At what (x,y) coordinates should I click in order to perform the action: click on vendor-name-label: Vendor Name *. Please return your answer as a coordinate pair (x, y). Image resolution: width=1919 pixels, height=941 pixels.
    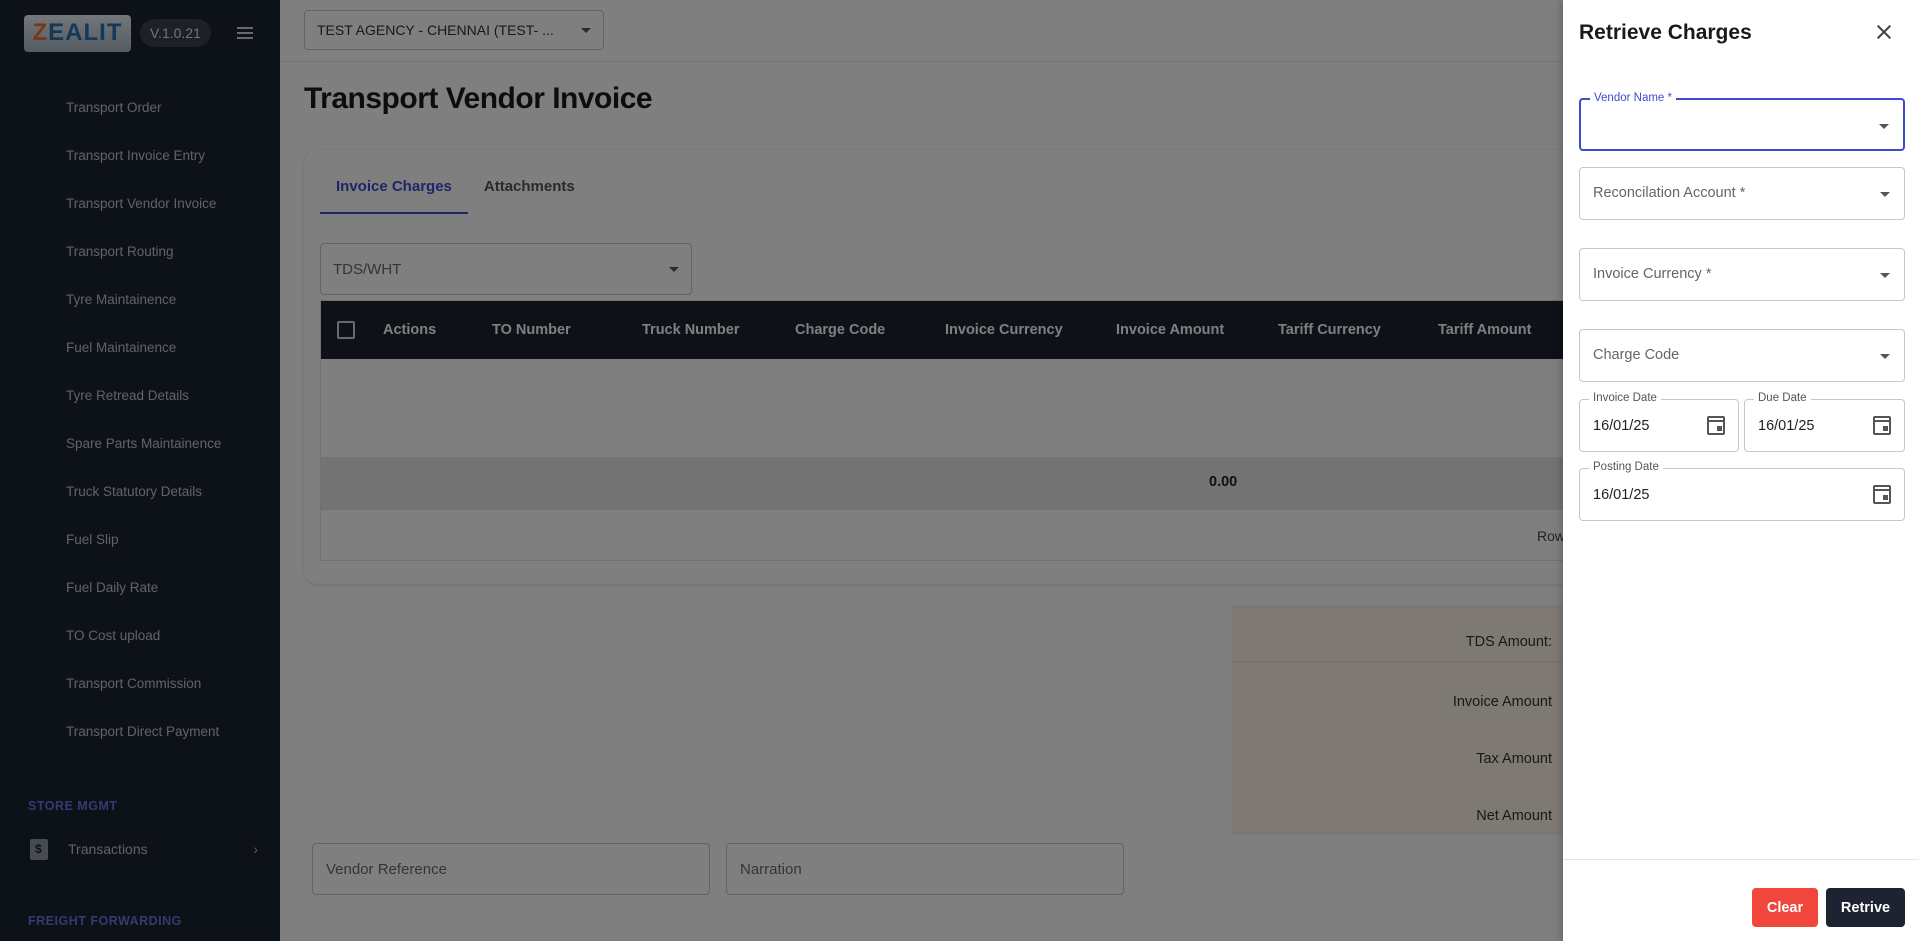
    Looking at the image, I should click on (1633, 98).